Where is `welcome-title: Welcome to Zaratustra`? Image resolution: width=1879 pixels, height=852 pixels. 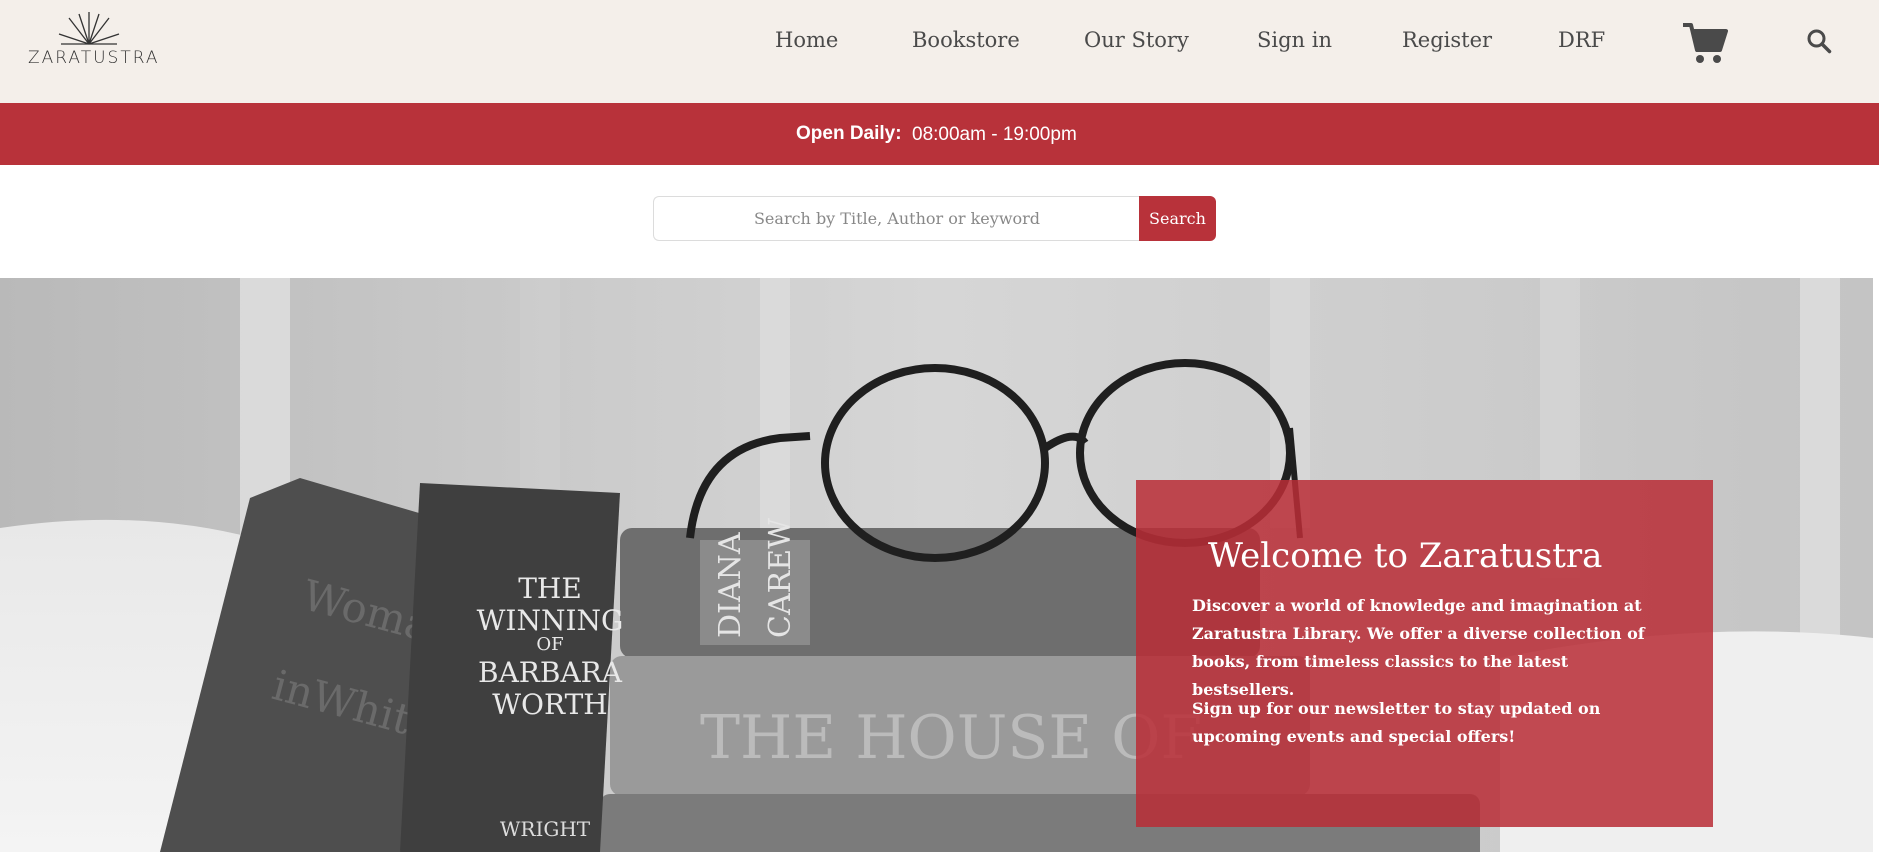
welcome-title: Welcome to Zaratustra is located at coordinates (1405, 556).